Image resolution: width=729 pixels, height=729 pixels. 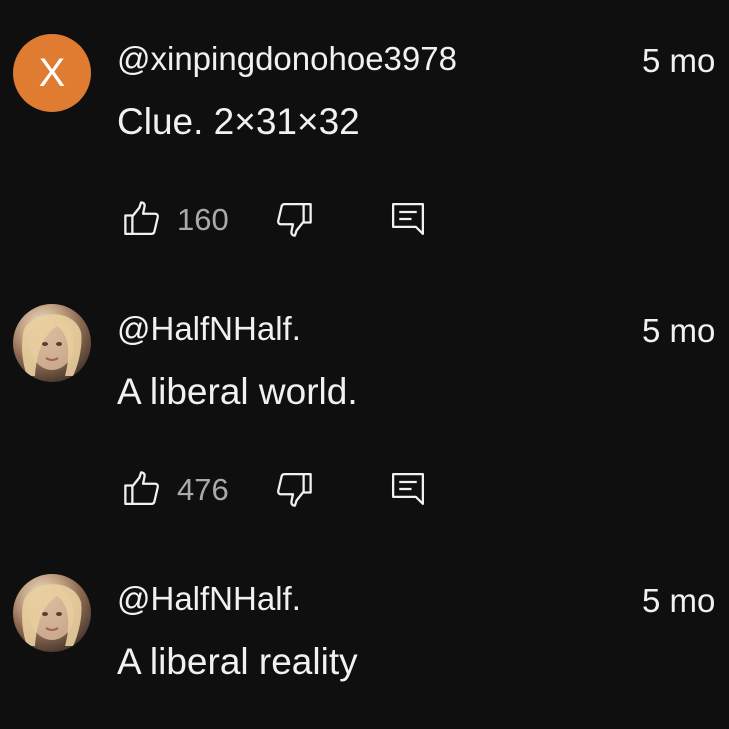 I want to click on avatar-letter: X, so click(x=52, y=72).